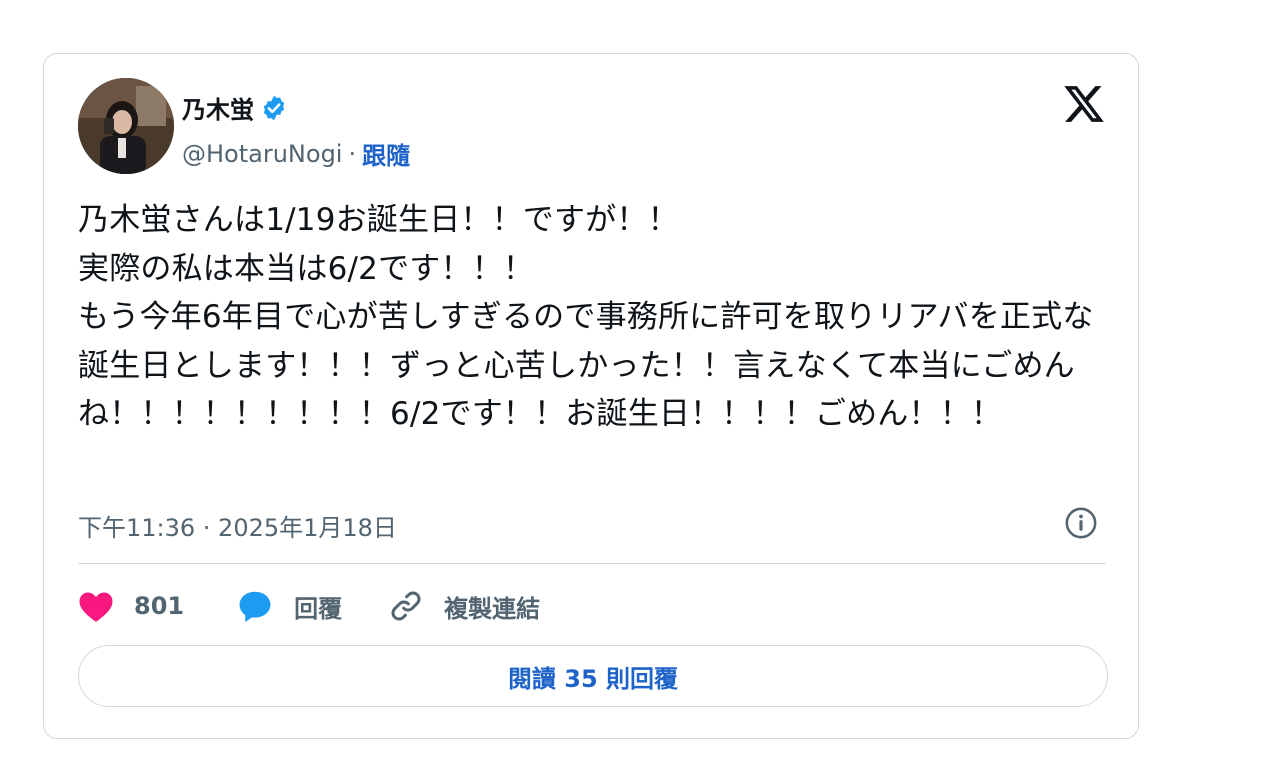 This screenshot has height=768, width=1278. I want to click on link-icon, so click(406, 606).